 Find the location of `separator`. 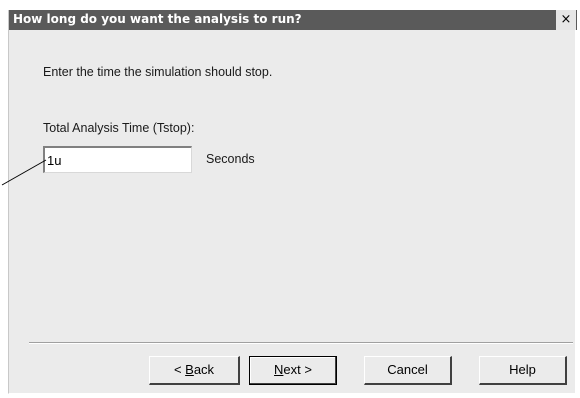

separator is located at coordinates (301, 343).